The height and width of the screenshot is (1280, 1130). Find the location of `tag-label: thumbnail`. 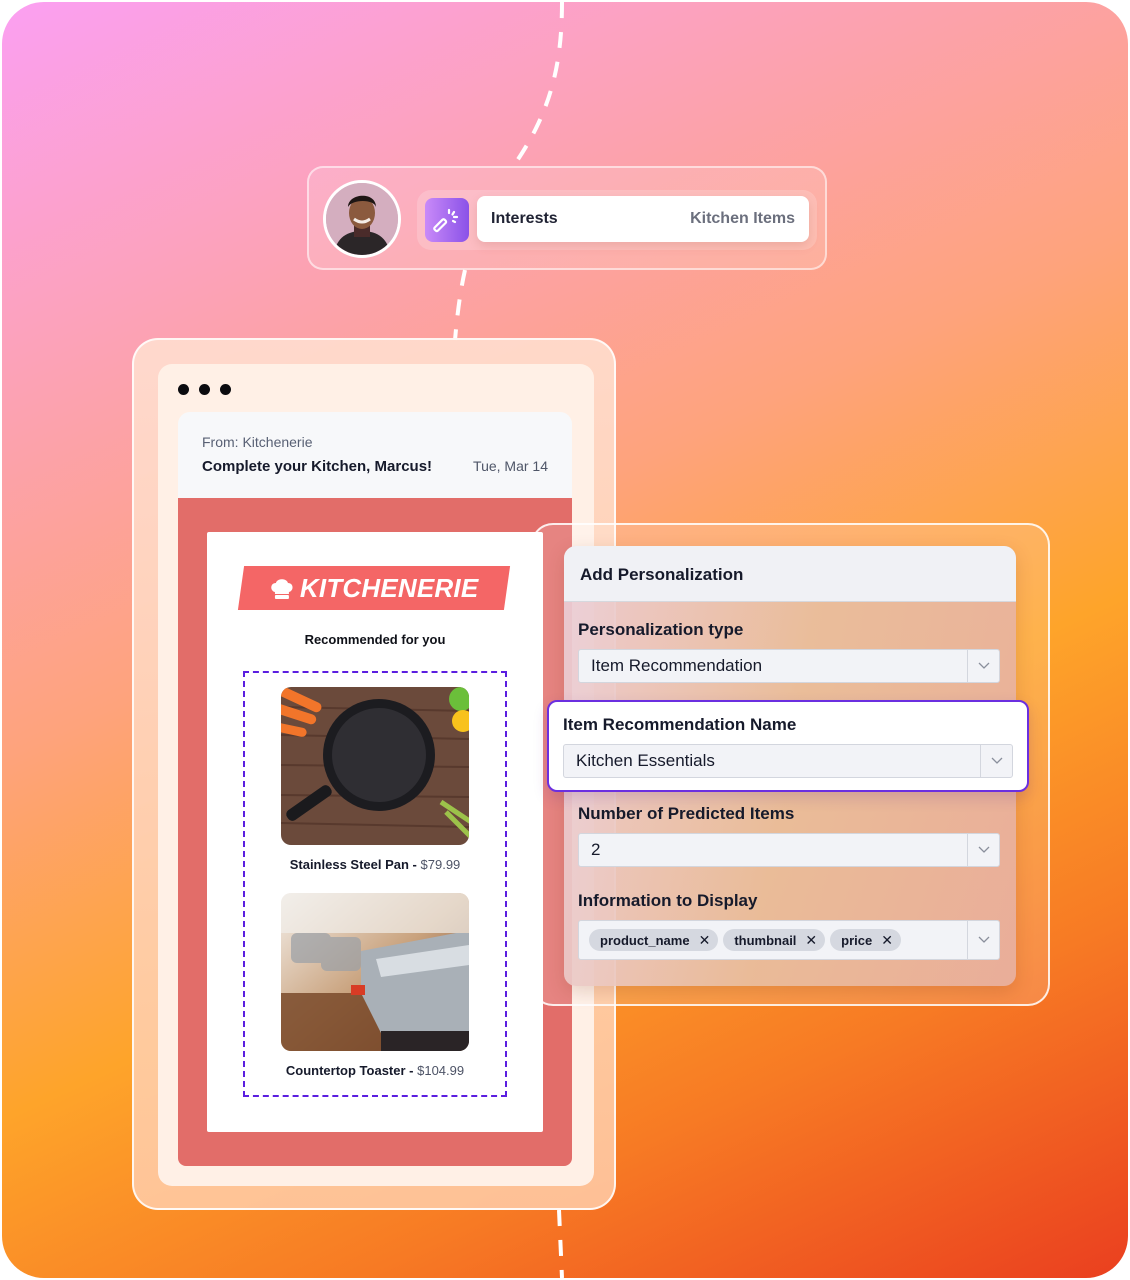

tag-label: thumbnail is located at coordinates (765, 940).